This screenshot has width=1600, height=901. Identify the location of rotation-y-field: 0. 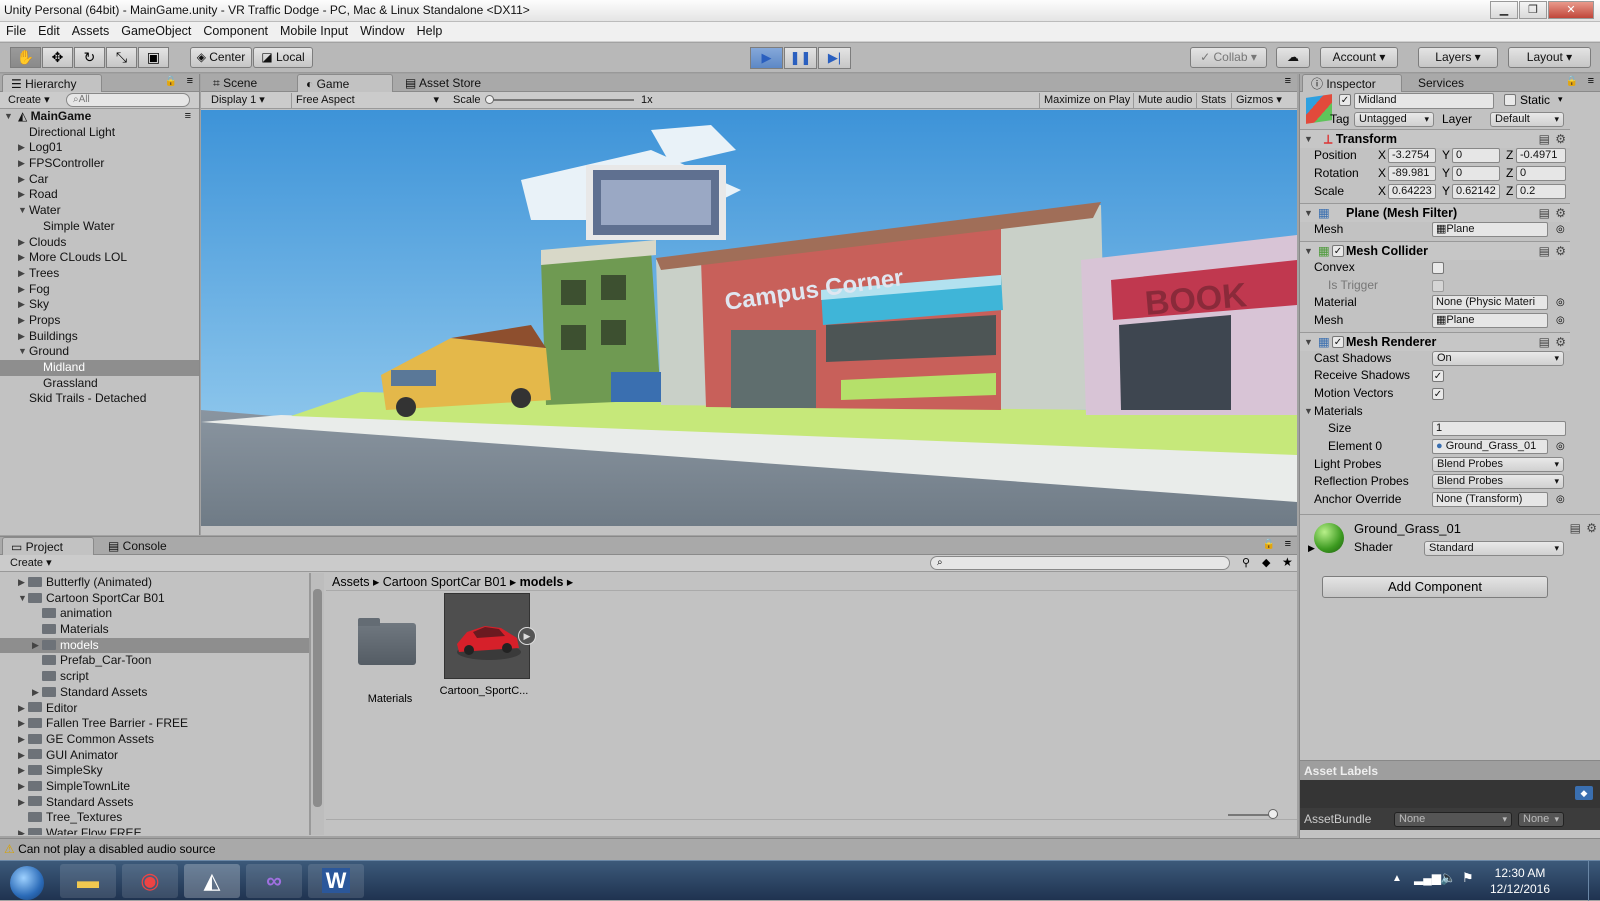
(1476, 173).